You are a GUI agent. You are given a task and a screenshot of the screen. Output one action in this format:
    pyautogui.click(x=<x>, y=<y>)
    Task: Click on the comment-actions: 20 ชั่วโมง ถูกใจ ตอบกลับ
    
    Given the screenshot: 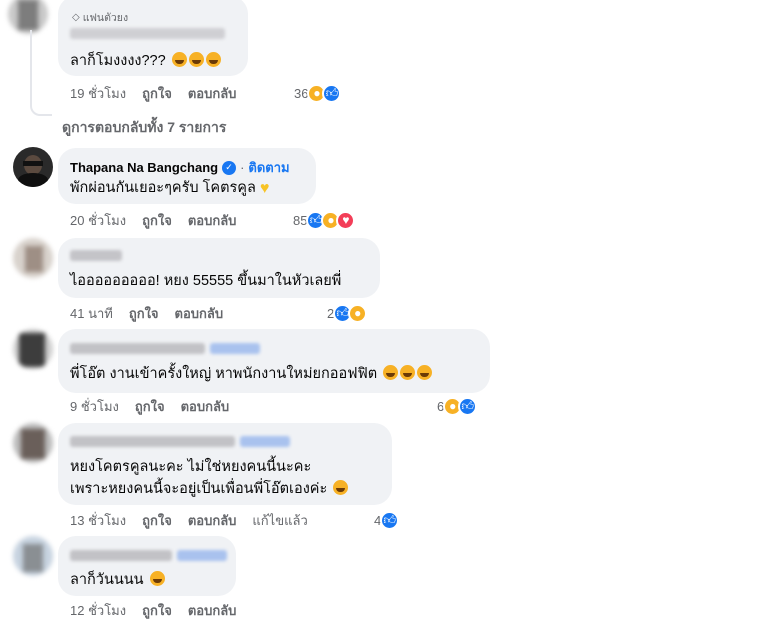 What is the action you would take?
    pyautogui.click(x=161, y=220)
    